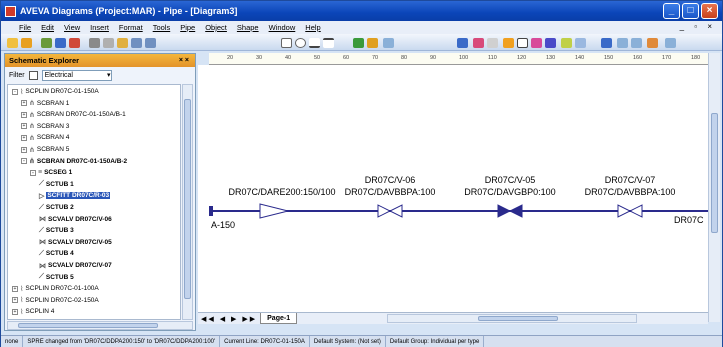 Image resolution: width=723 pixels, height=347 pixels. What do you see at coordinates (671, 11) in the screenshot?
I see `minimize-button: _` at bounding box center [671, 11].